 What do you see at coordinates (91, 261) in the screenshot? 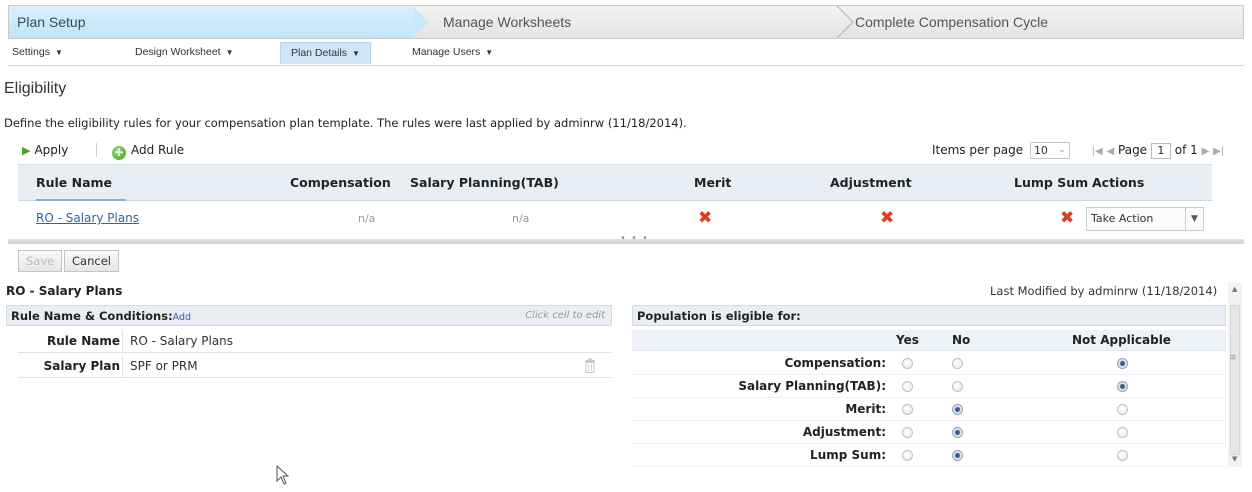
I see `cancel-button: Cancel` at bounding box center [91, 261].